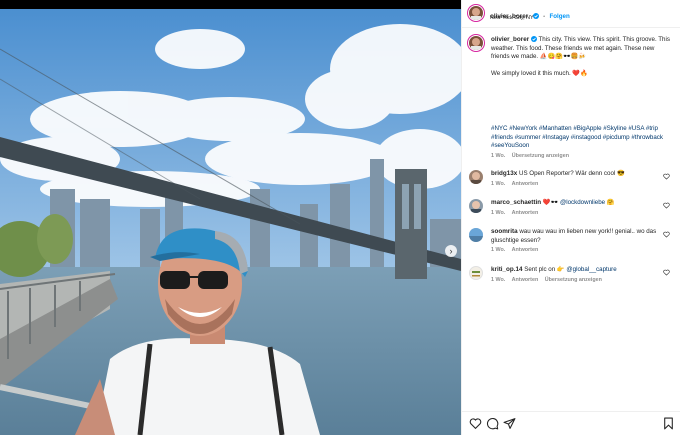  What do you see at coordinates (571, 173) in the screenshot?
I see `comment-text: US Open Reporter? Wär denn cool 😎` at bounding box center [571, 173].